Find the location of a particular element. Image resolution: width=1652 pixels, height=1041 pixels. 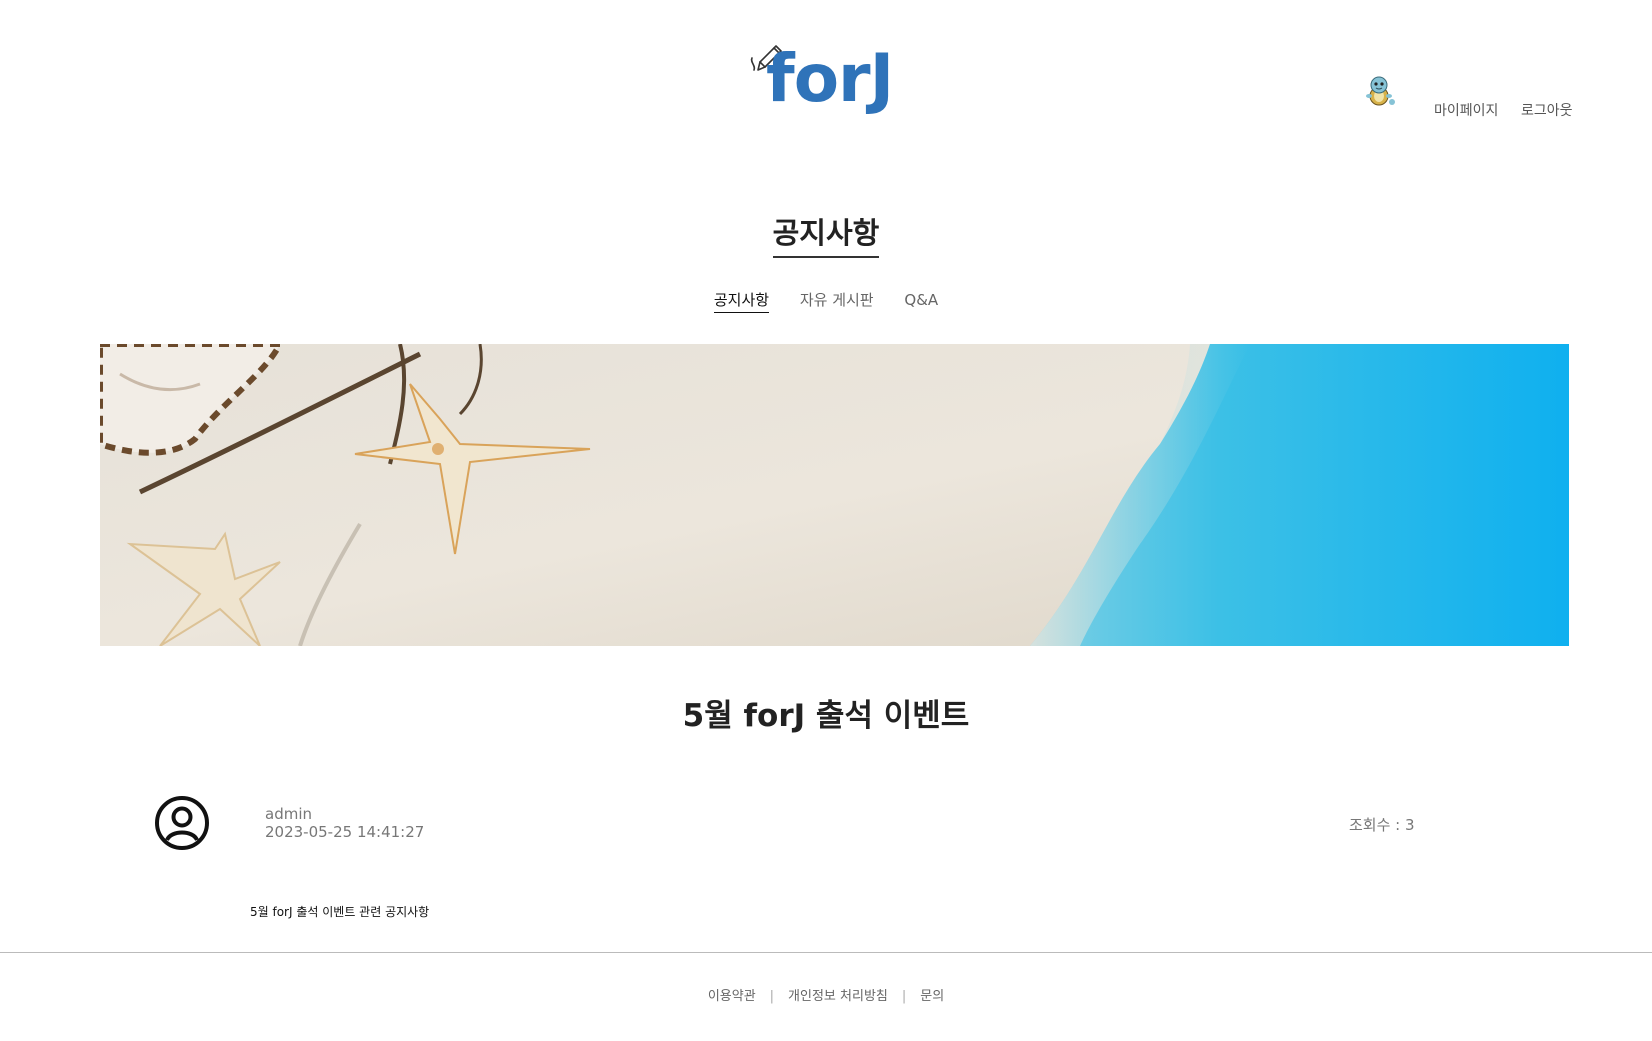

site-logo: forJ is located at coordinates (828, 82).